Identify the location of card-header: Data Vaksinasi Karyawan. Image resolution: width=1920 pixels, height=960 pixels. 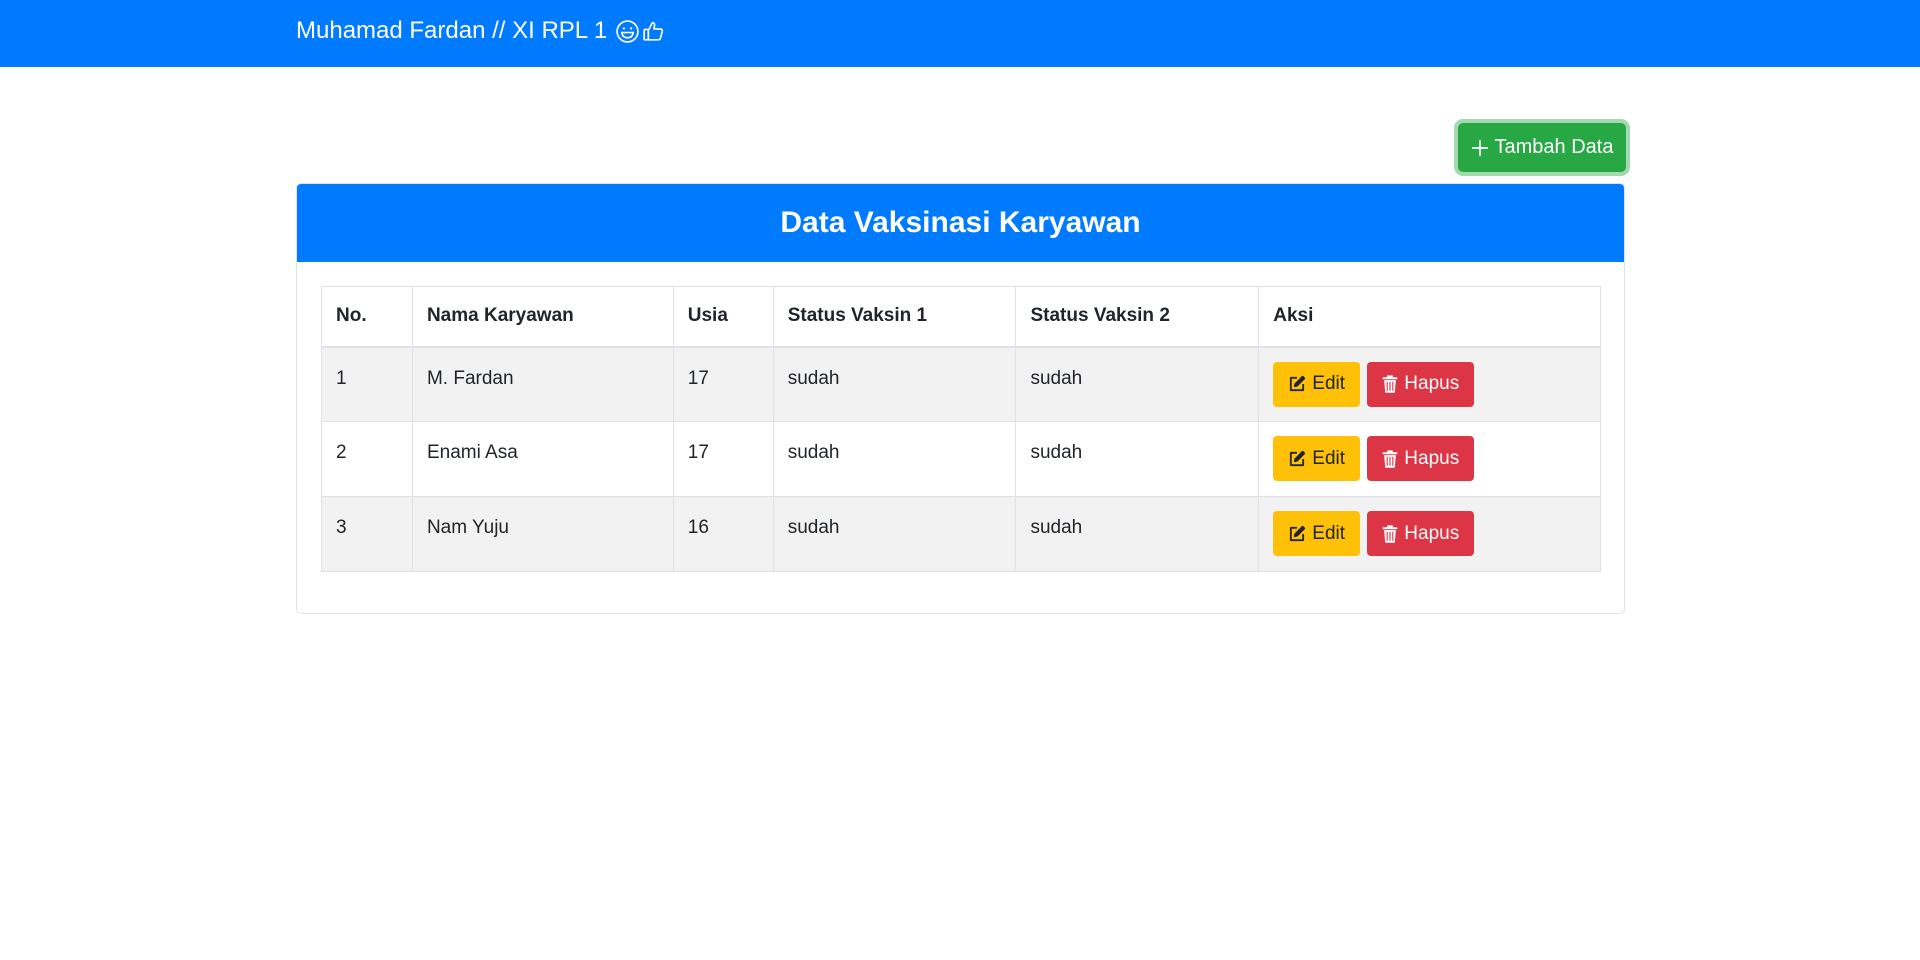
(960, 223).